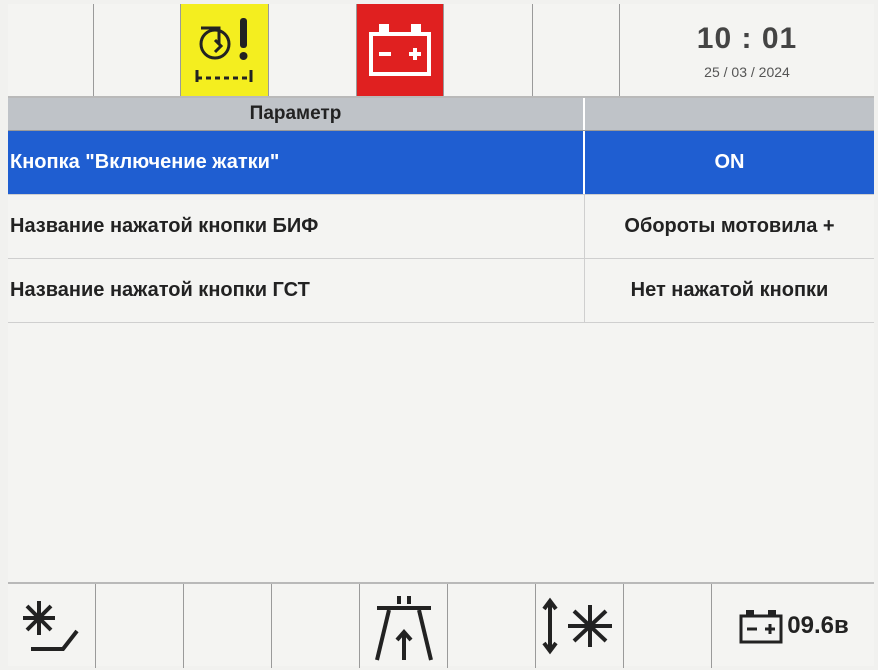 Image resolution: width=878 pixels, height=670 pixels. I want to click on clock-date: 25 / 03 / 2024, so click(747, 72).